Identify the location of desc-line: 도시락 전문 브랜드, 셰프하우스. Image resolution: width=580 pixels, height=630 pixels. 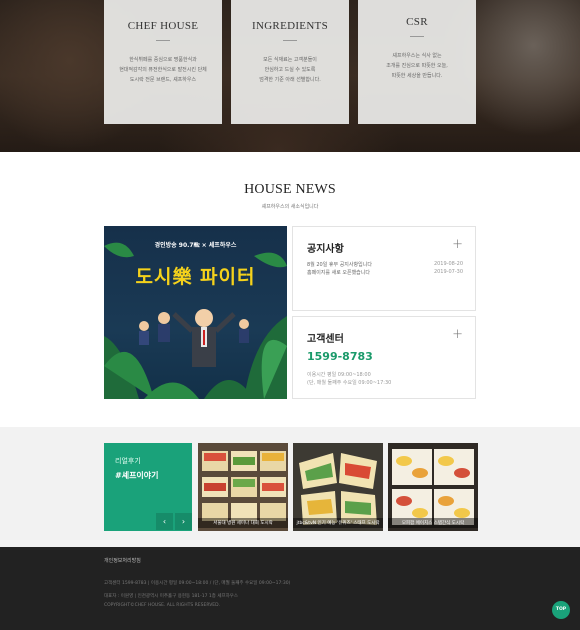
(163, 80).